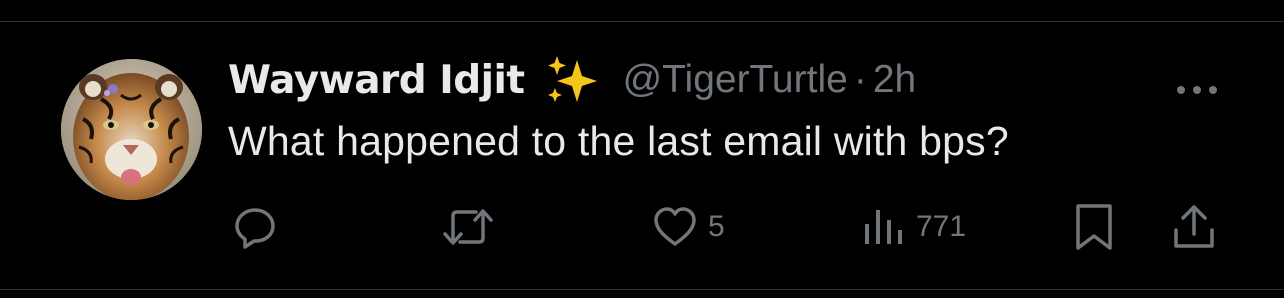  I want to click on like-count: 5, so click(716, 226).